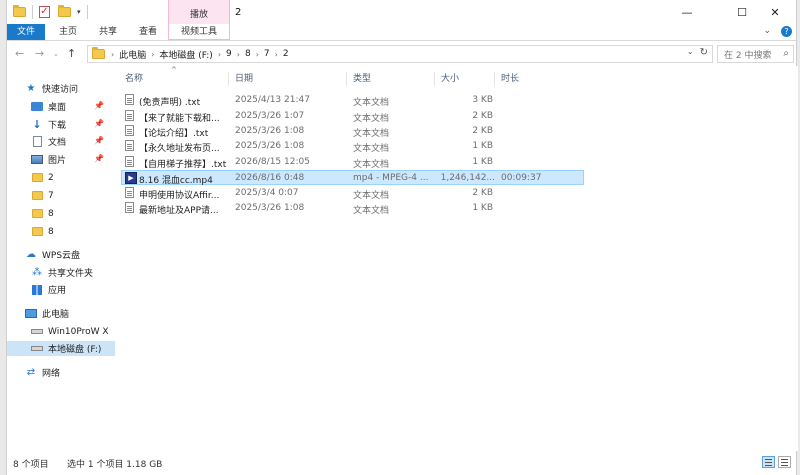 This screenshot has height=475, width=800. I want to click on customize-toolbar-icon: ▾, so click(79, 12).